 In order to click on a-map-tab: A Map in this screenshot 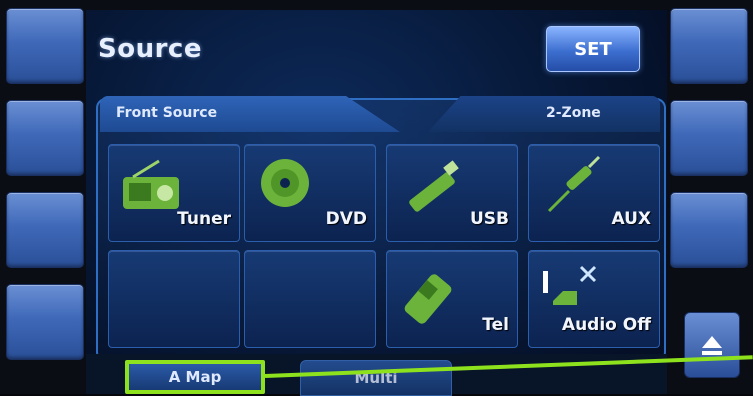, I will do `click(195, 377)`.